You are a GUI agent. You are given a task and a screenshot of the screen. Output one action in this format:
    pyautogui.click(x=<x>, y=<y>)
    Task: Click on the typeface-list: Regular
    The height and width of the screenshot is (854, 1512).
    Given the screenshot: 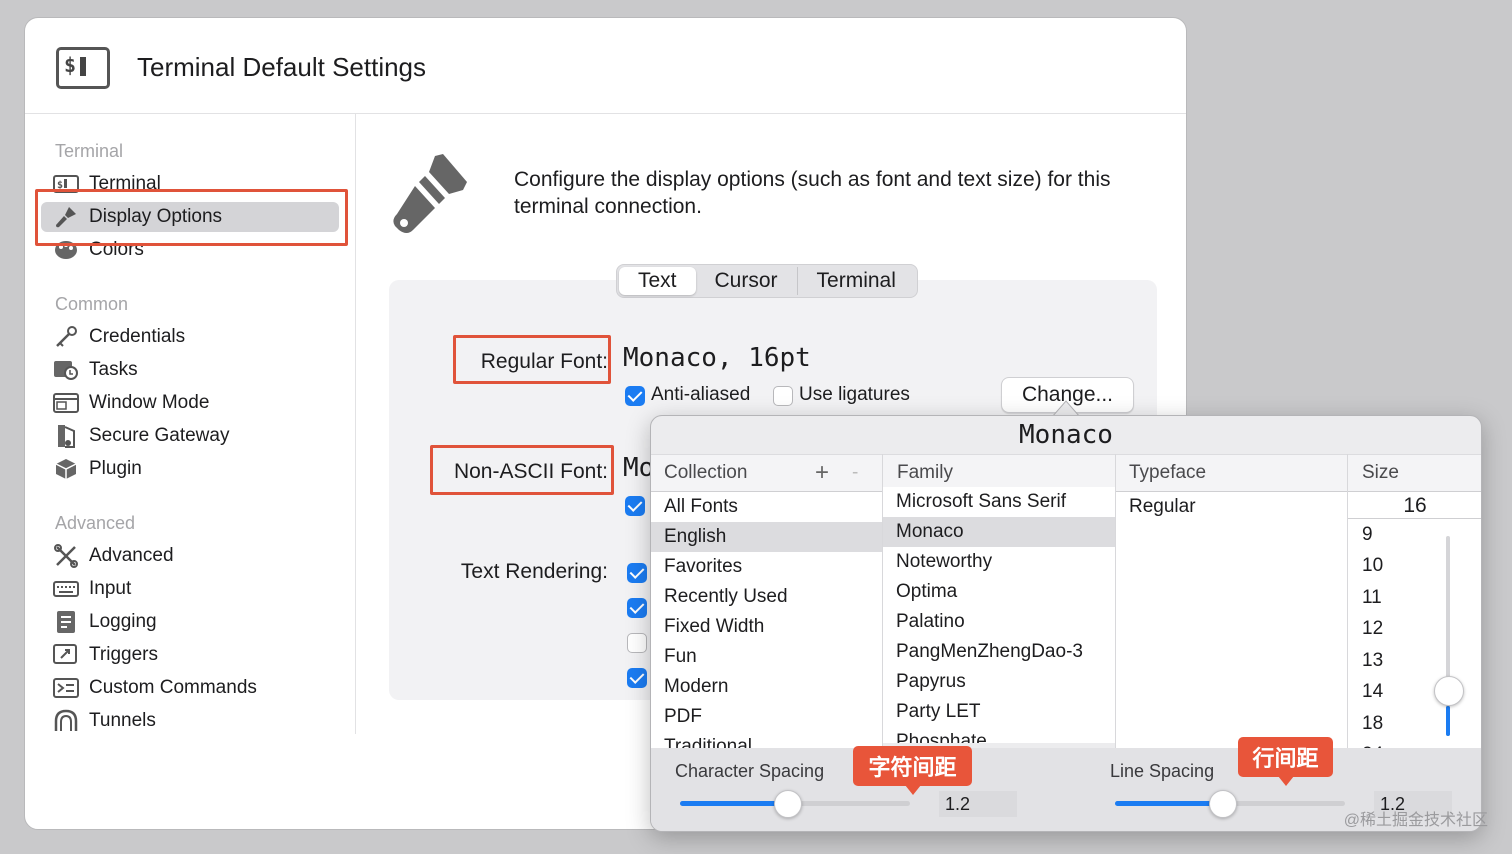 What is the action you would take?
    pyautogui.click(x=1231, y=620)
    